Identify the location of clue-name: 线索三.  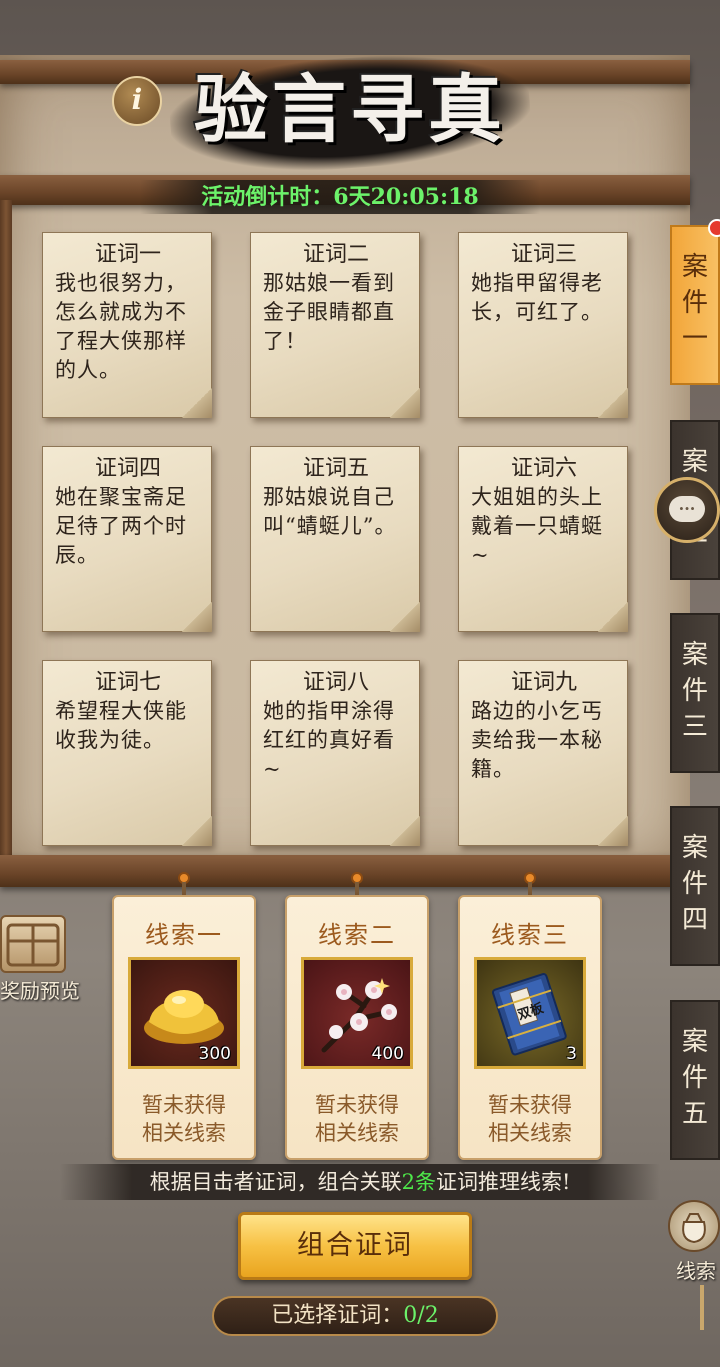
(530, 935).